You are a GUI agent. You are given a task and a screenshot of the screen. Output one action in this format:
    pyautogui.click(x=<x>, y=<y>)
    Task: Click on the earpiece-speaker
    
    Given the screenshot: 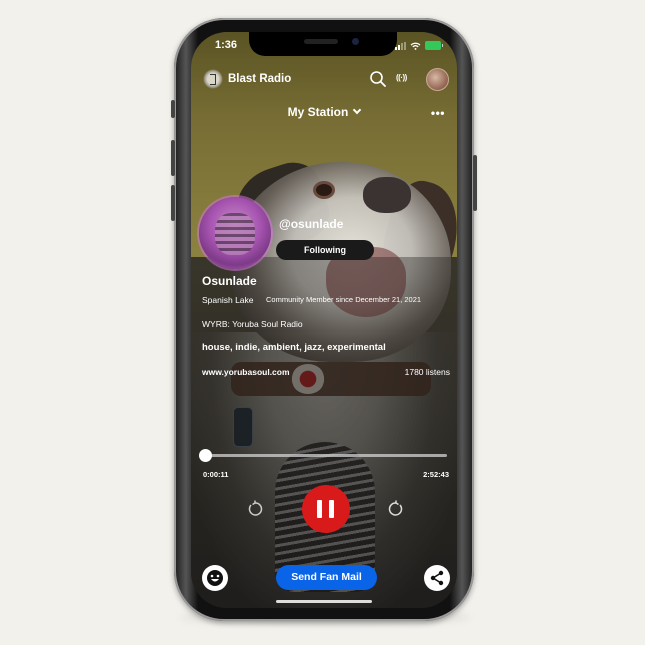 What is the action you would take?
    pyautogui.click(x=321, y=41)
    